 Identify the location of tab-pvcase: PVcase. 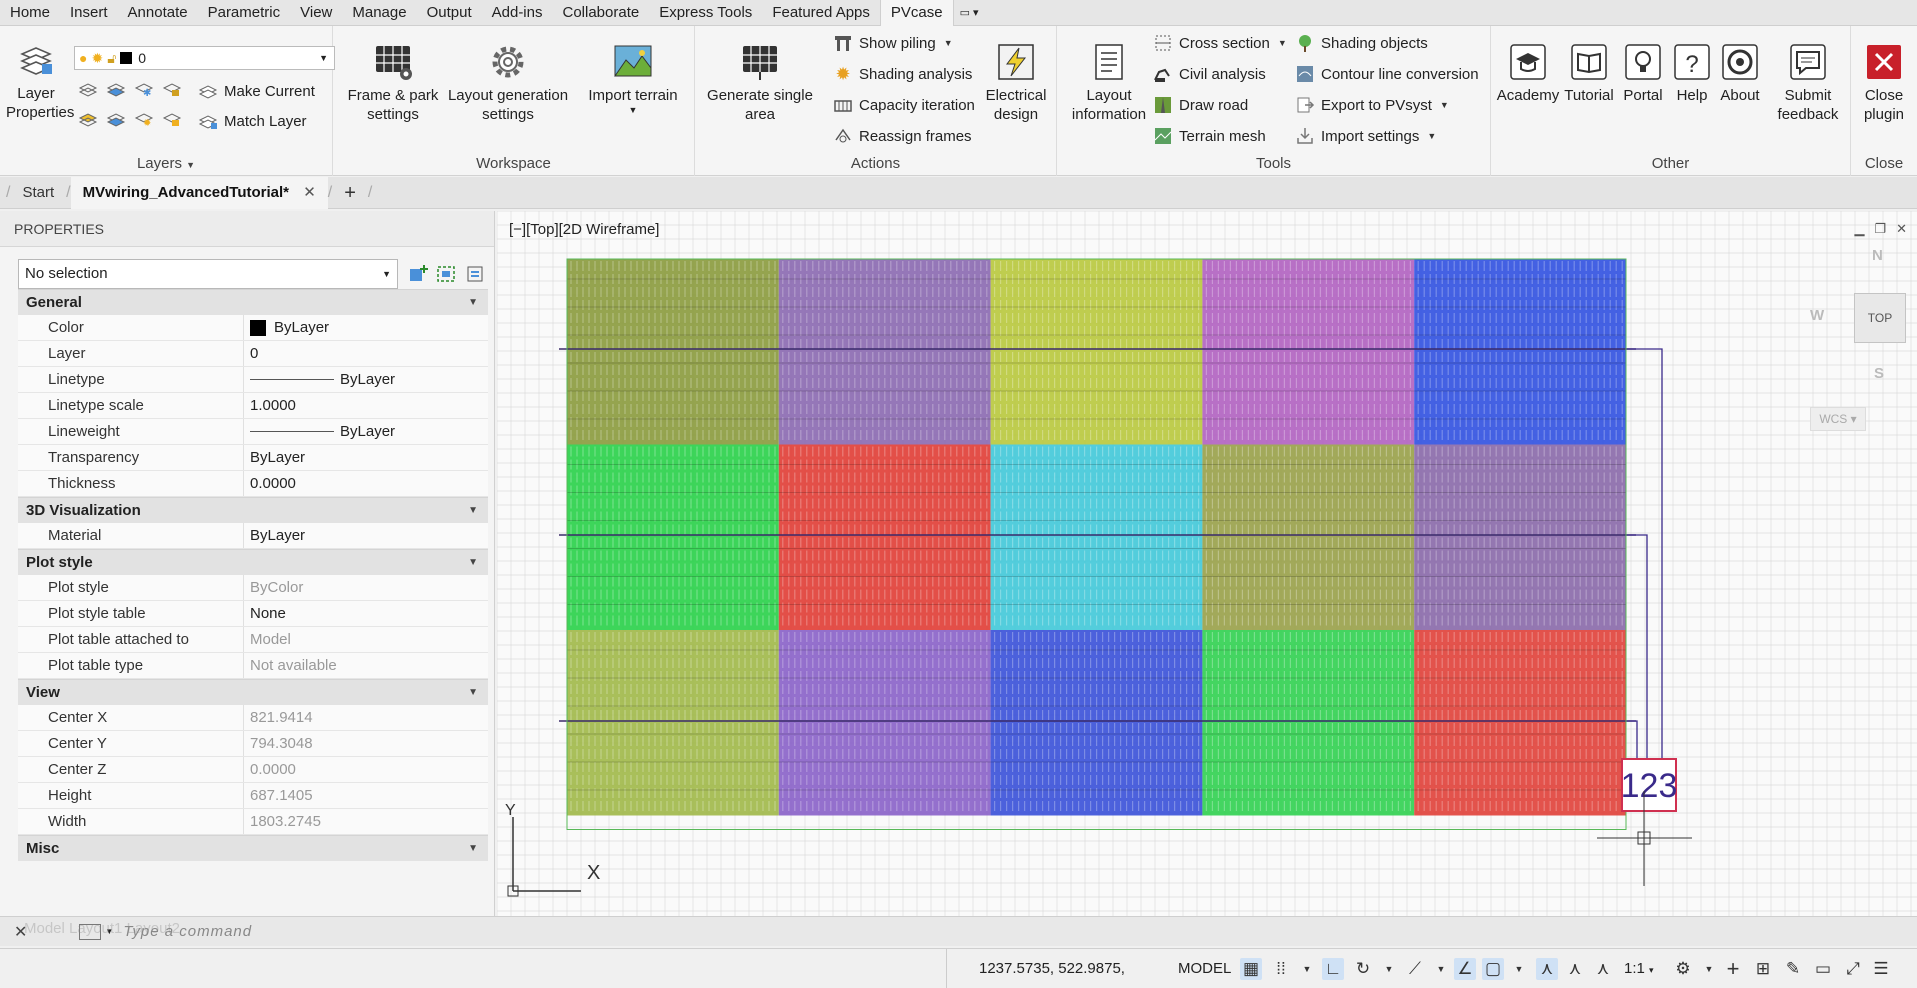
(916, 13).